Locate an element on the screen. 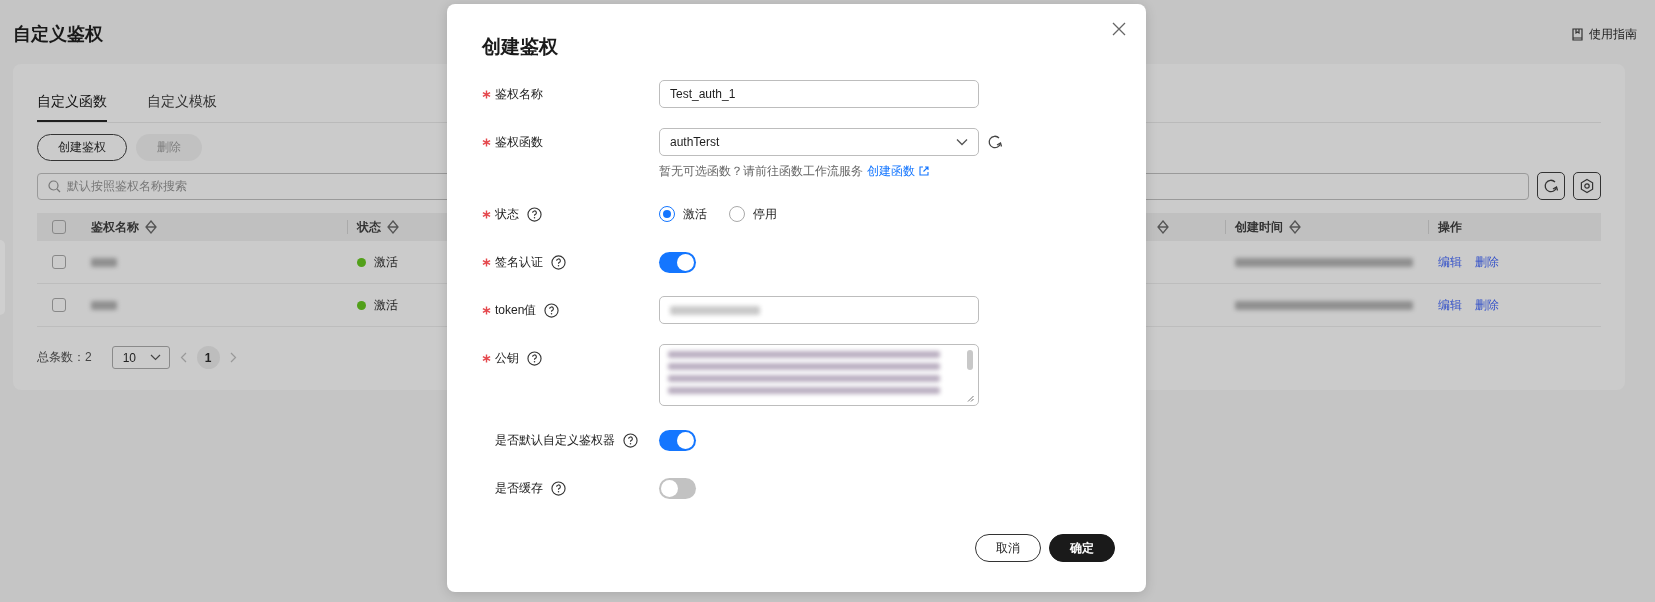  total-count: 总条数：2 is located at coordinates (64, 357).